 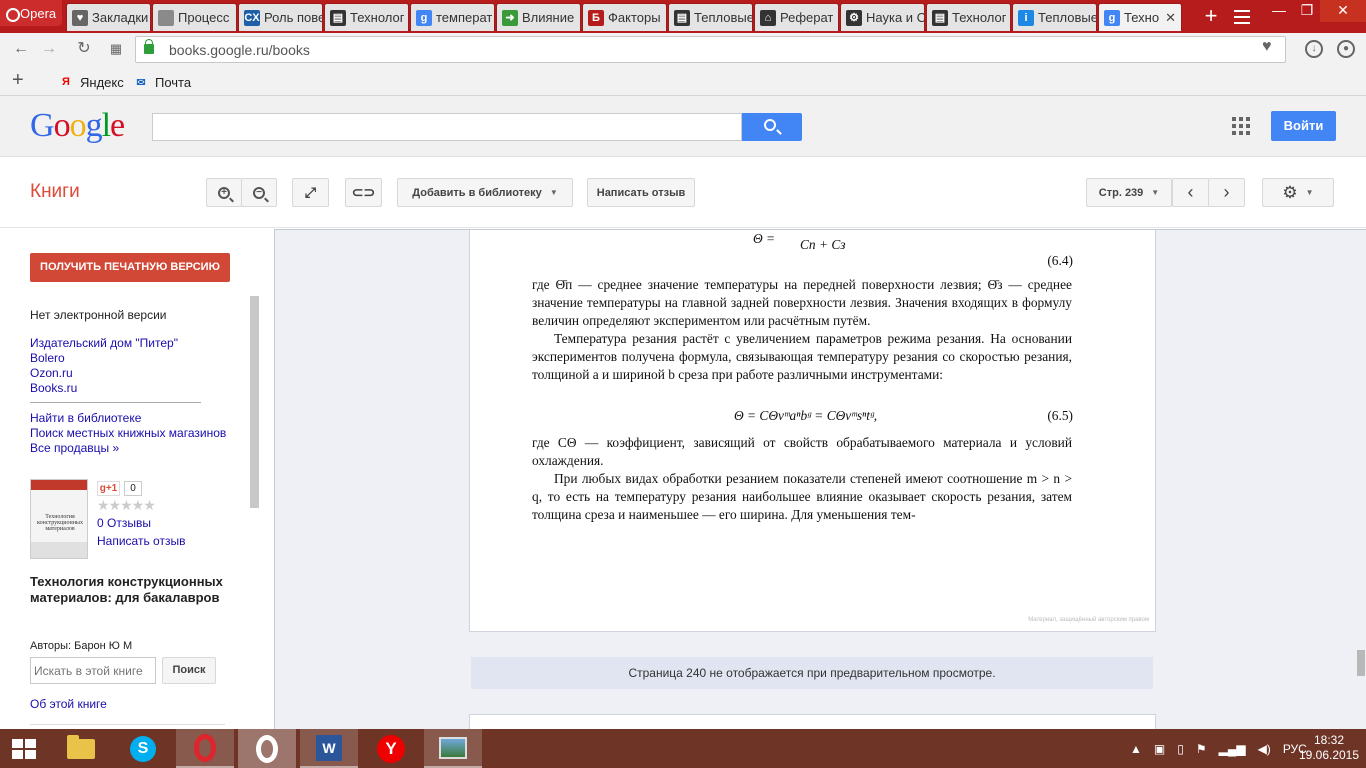 I want to click on close-window-button: ✕, so click(x=1343, y=11).